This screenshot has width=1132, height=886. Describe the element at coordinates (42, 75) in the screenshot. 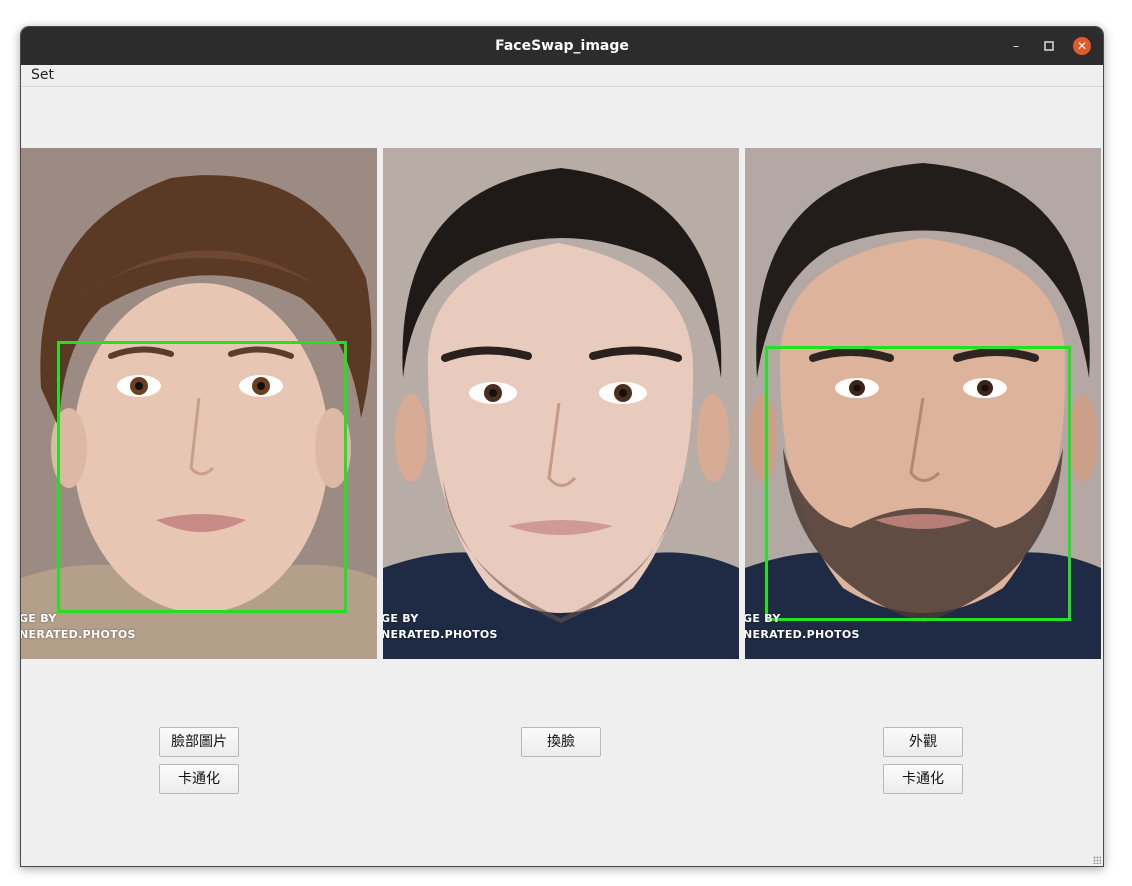

I see `menu-item-set: Set` at that location.